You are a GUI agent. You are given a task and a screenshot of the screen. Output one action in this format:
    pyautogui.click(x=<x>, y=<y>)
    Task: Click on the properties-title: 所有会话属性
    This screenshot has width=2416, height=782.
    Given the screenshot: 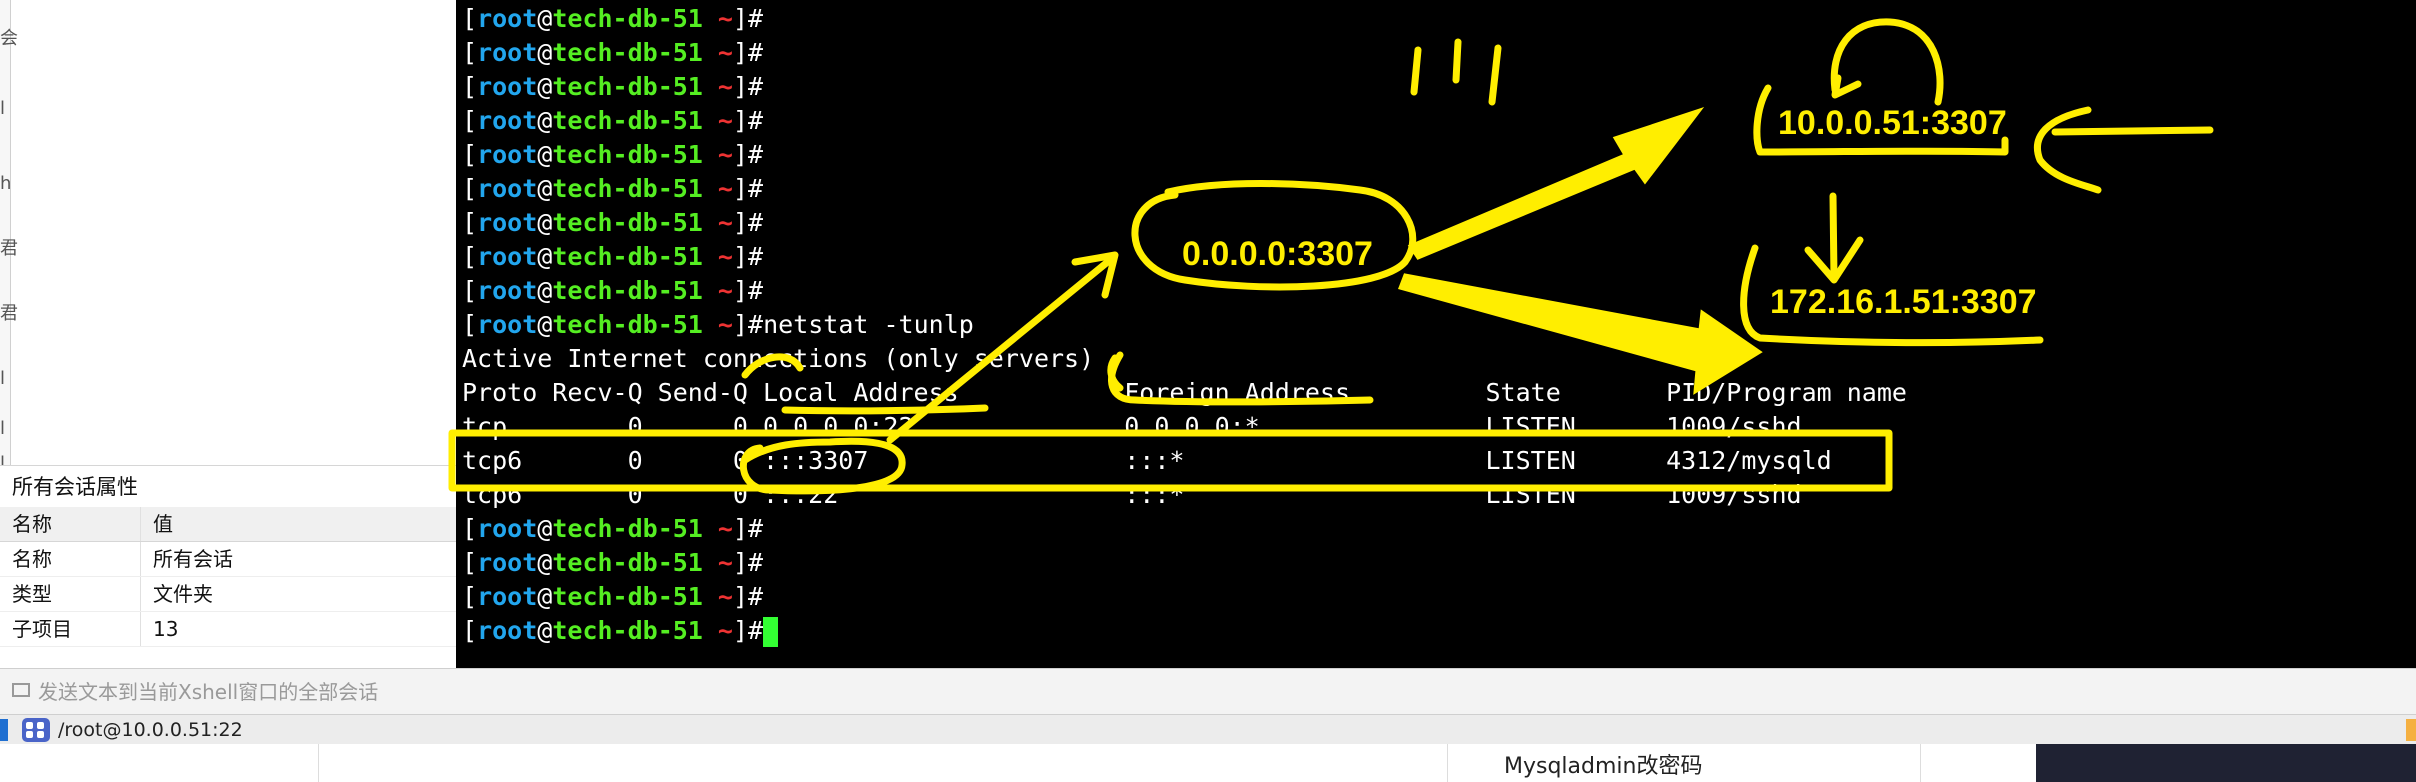 What is the action you would take?
    pyautogui.click(x=228, y=486)
    